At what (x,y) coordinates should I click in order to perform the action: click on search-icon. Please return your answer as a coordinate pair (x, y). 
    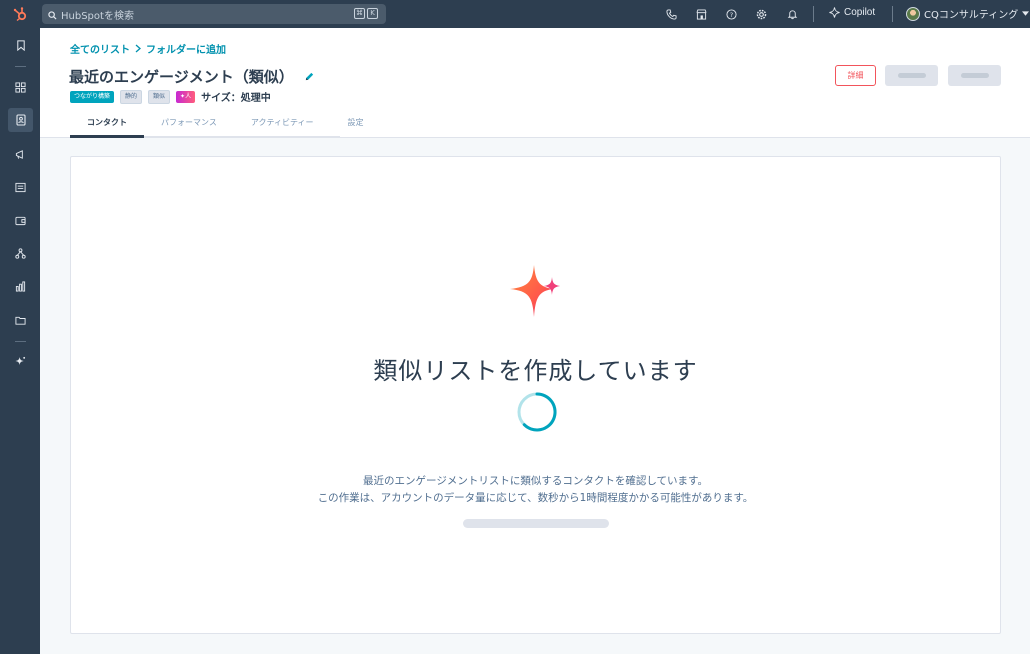
    Looking at the image, I should click on (52, 14).